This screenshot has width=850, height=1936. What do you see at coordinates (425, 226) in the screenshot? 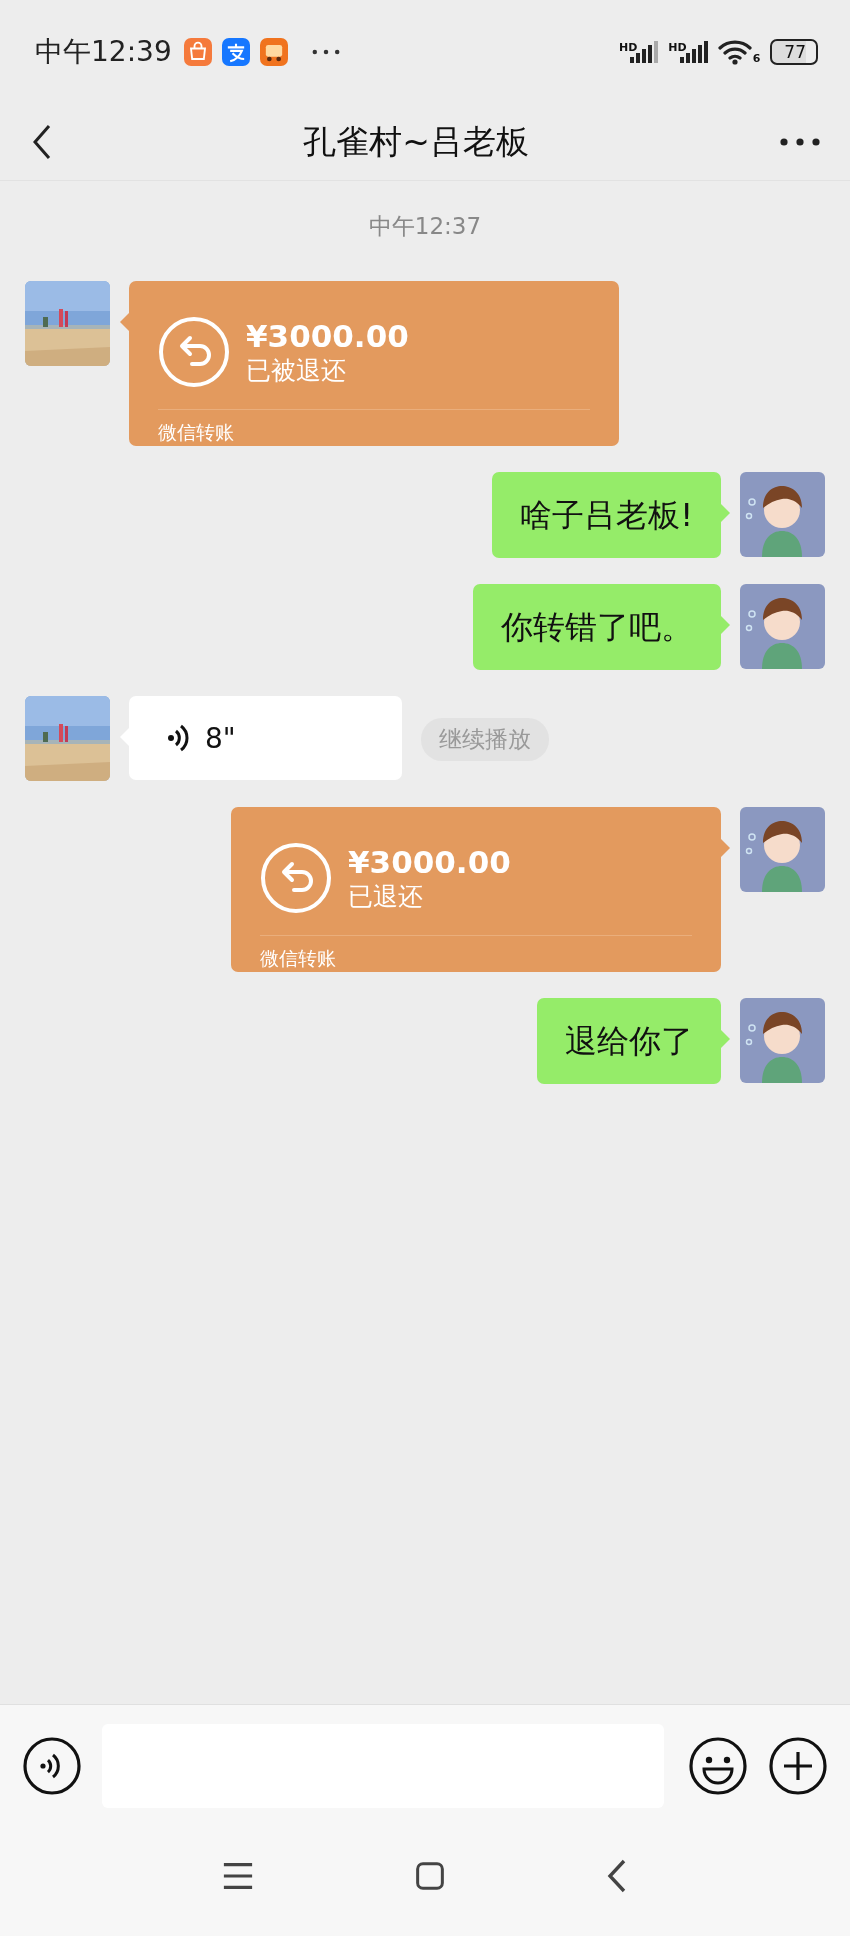
I see `message-time: 中午12:37` at bounding box center [425, 226].